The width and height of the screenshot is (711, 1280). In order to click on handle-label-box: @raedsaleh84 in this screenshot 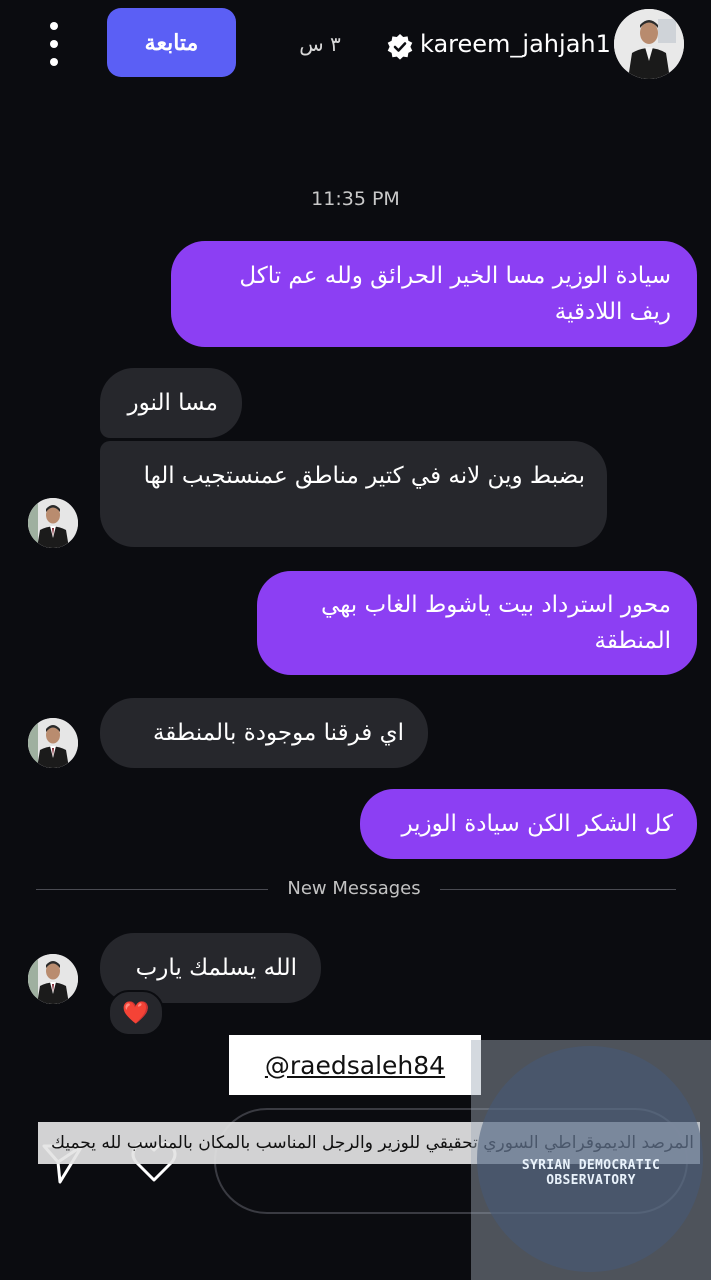, I will do `click(355, 1065)`.